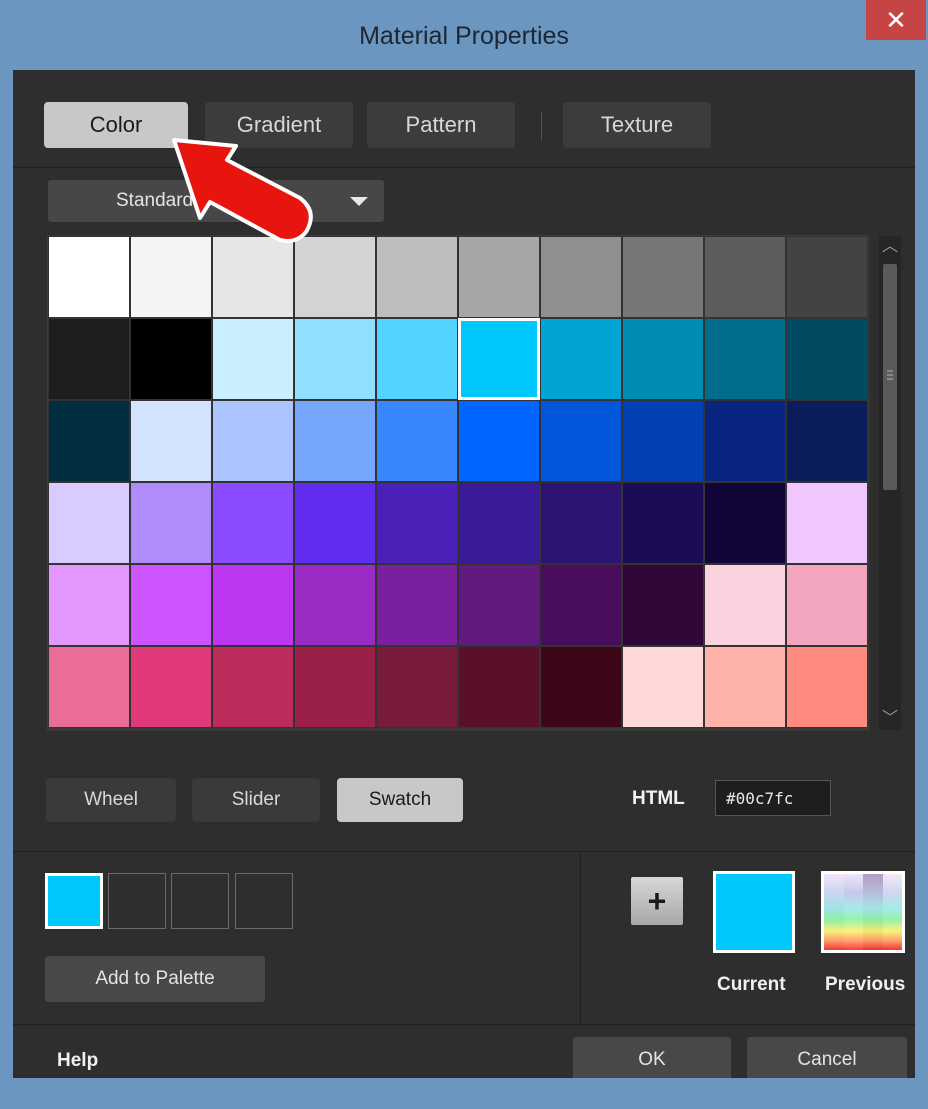 Image resolution: width=928 pixels, height=1109 pixels. What do you see at coordinates (279, 125) in the screenshot?
I see `tab-gradient: Gradient` at bounding box center [279, 125].